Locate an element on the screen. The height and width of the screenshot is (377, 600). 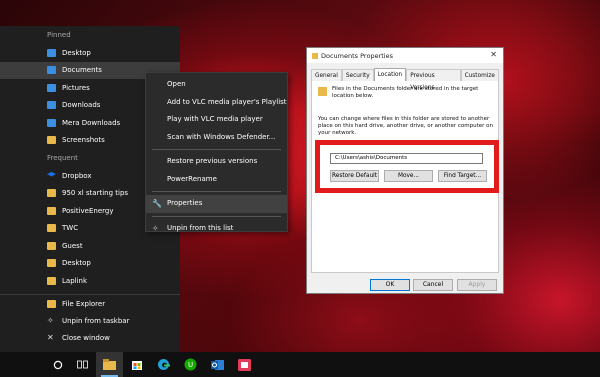
menu-powerrename: PowerRename is located at coordinates (216, 180).